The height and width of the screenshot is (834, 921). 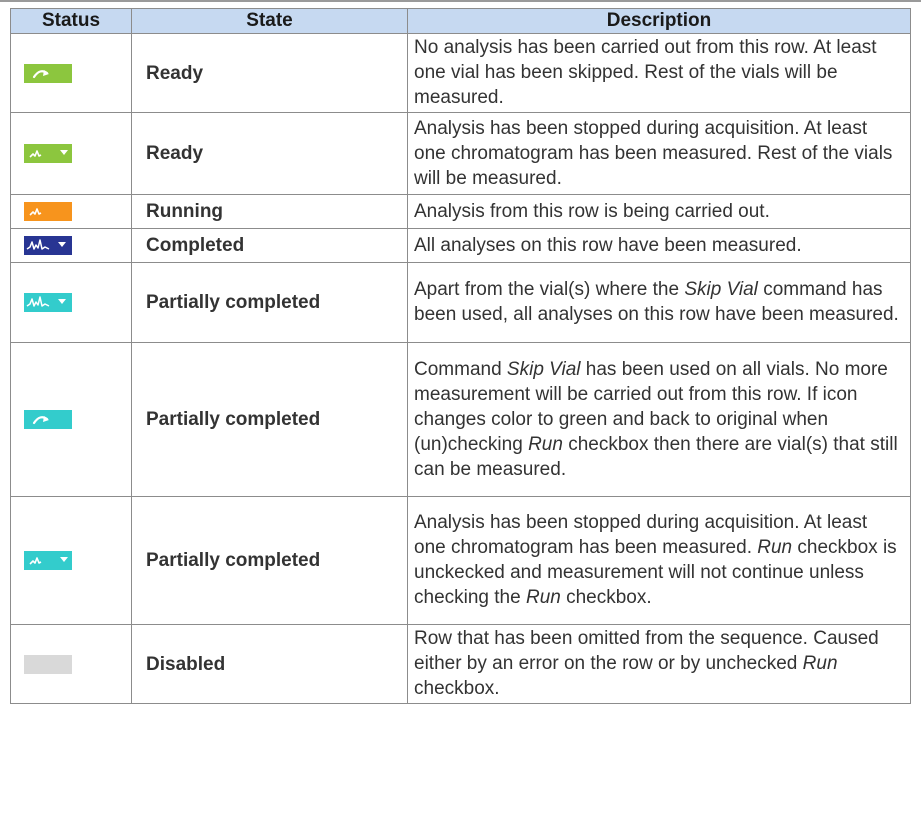 What do you see at coordinates (71, 21) in the screenshot?
I see `header-status: Status` at bounding box center [71, 21].